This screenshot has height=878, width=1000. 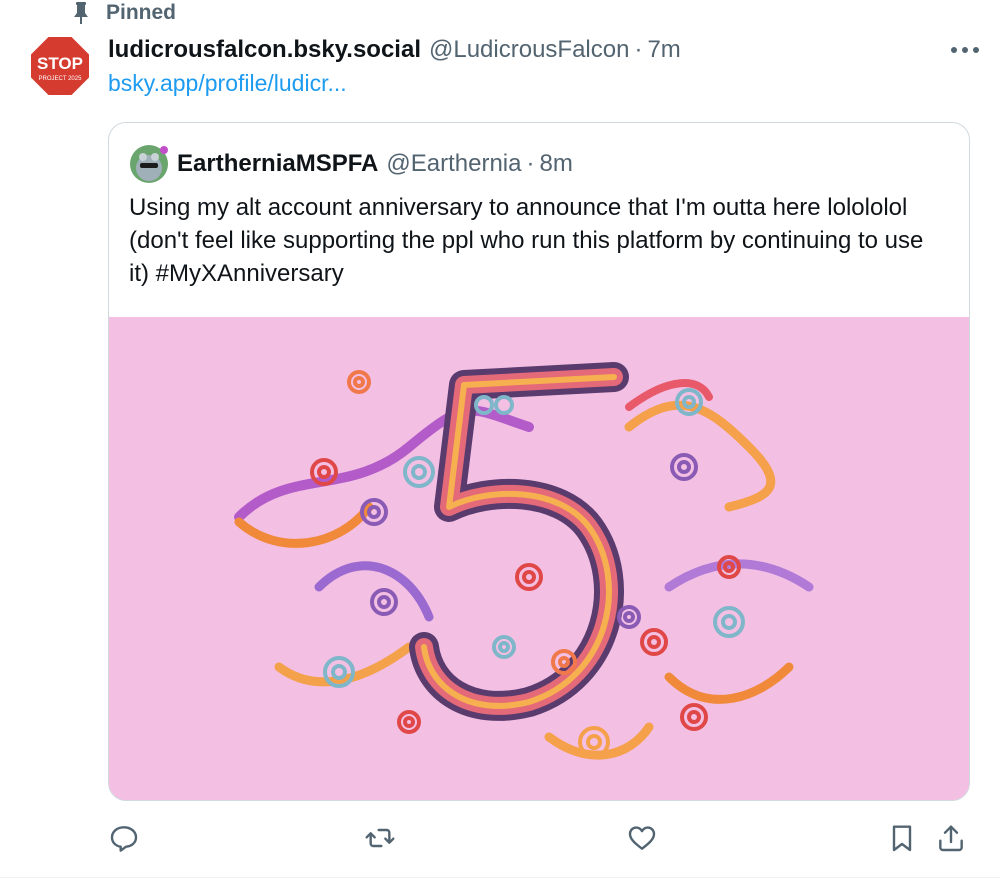 I want to click on reply-icon, so click(x=124, y=839).